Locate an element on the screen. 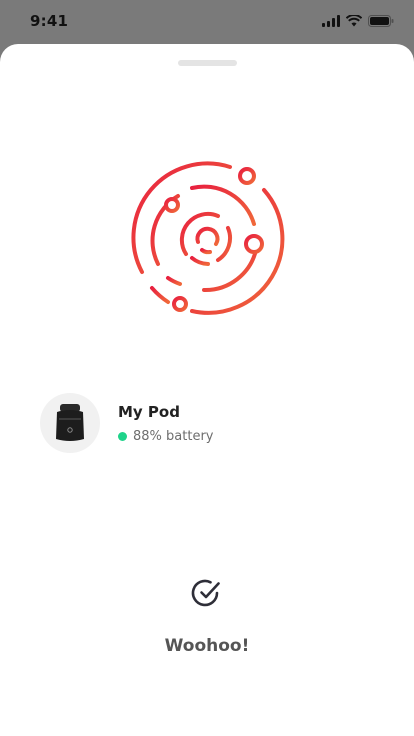  status-time: 9:41 is located at coordinates (49, 21).